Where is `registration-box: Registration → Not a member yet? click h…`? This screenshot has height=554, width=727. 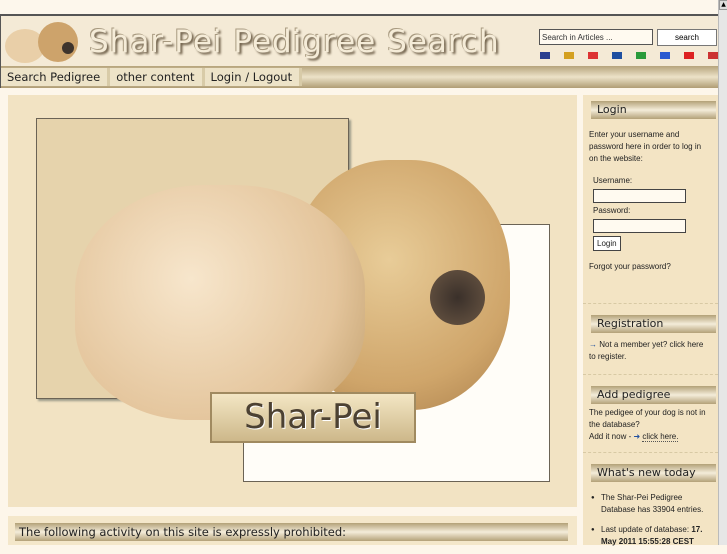 registration-box: Registration → Not a member yet? click h… is located at coordinates (650, 345).